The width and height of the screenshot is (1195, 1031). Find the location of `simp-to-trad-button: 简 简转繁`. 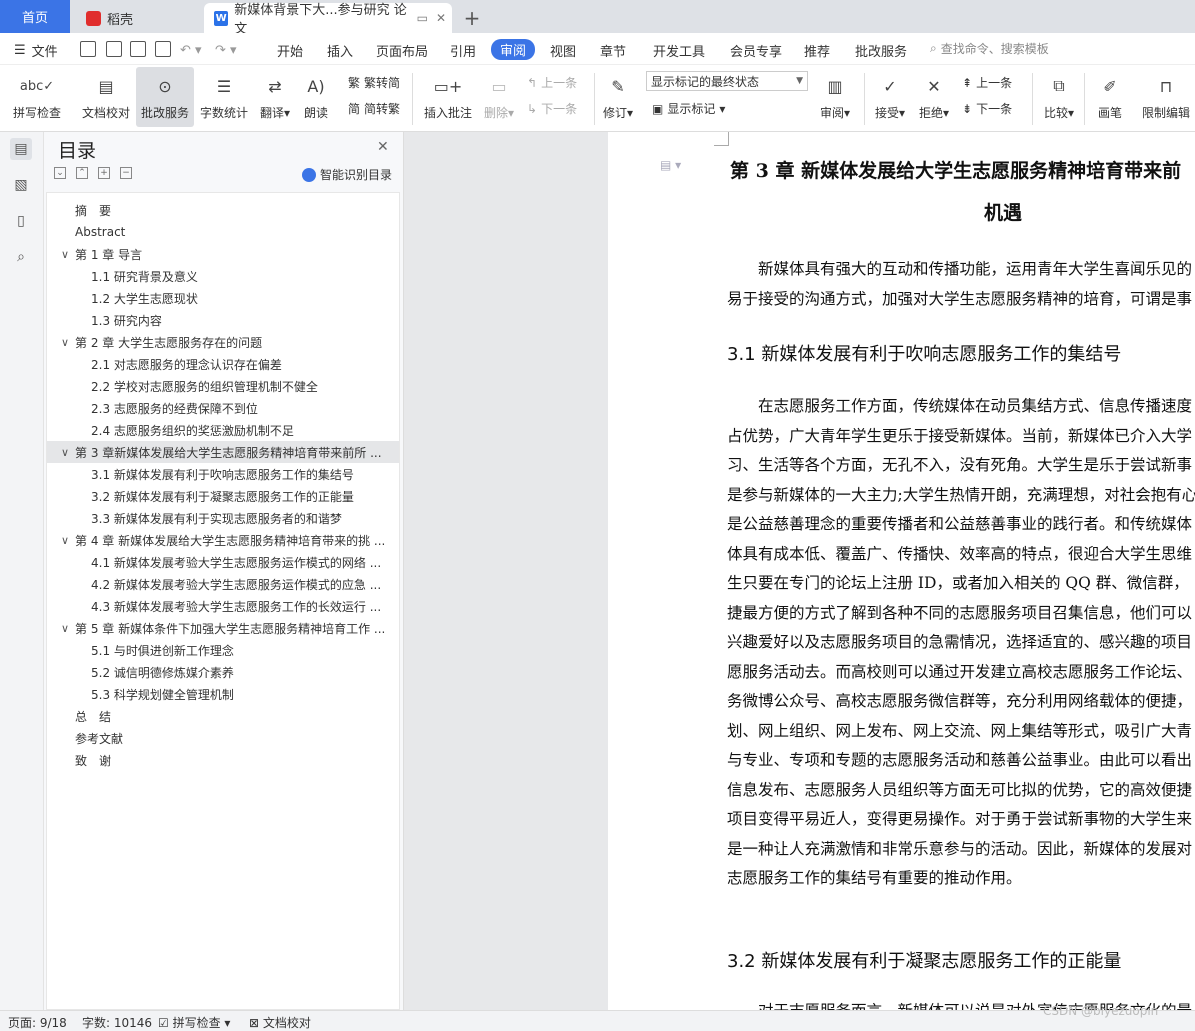

simp-to-trad-button: 简 简转繁 is located at coordinates (374, 108).